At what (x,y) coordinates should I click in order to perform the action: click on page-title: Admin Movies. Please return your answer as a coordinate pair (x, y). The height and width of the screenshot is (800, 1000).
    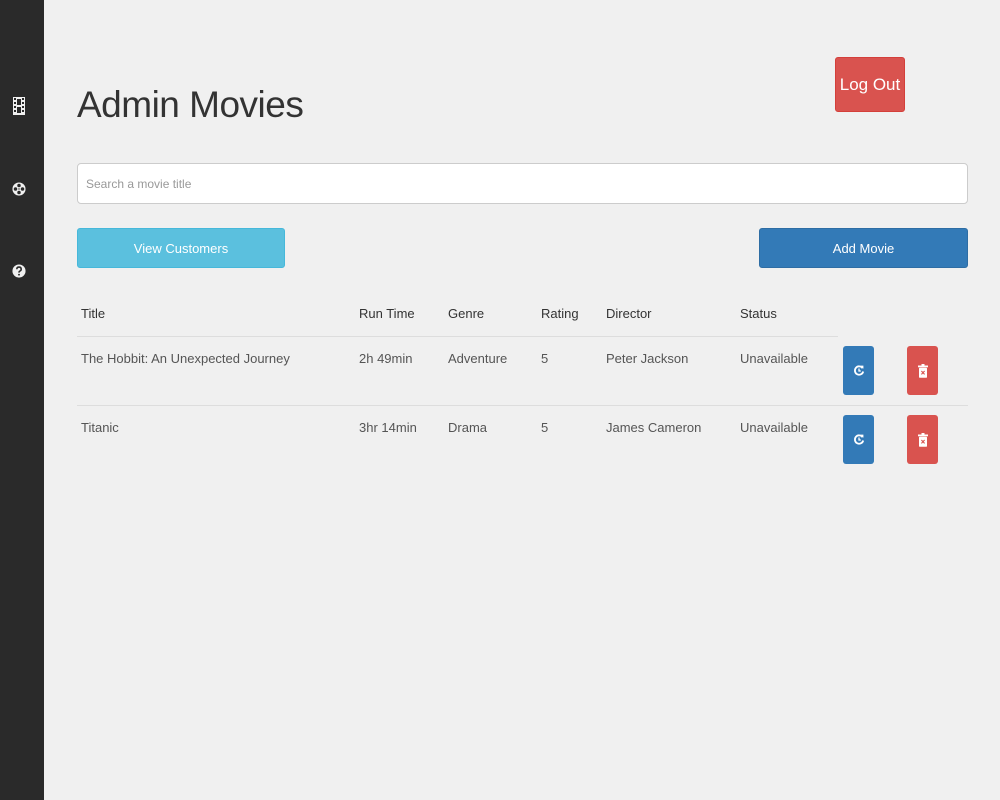
    Looking at the image, I should click on (190, 104).